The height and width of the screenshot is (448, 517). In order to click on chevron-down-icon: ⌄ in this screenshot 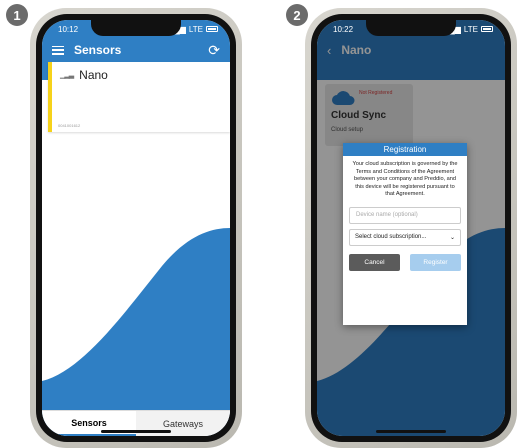, I will do `click(452, 237)`.